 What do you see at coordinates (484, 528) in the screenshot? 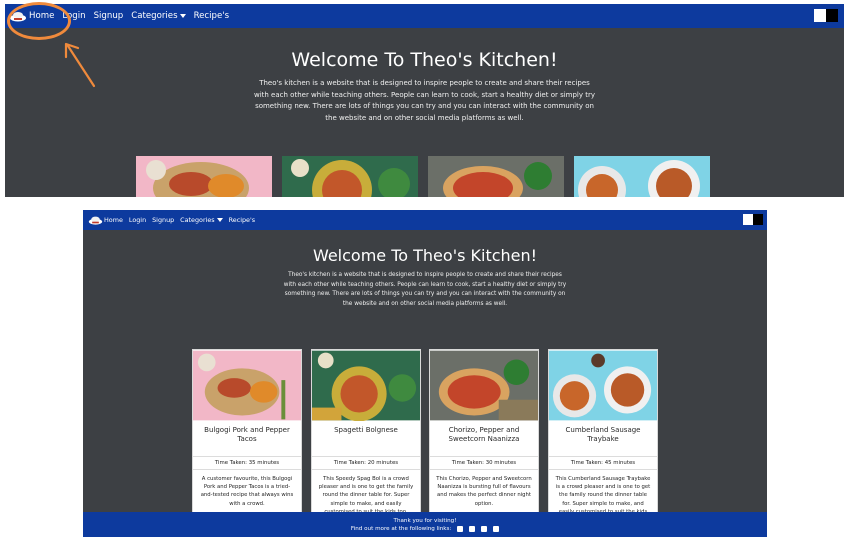
I see `instagram-icon` at bounding box center [484, 528].